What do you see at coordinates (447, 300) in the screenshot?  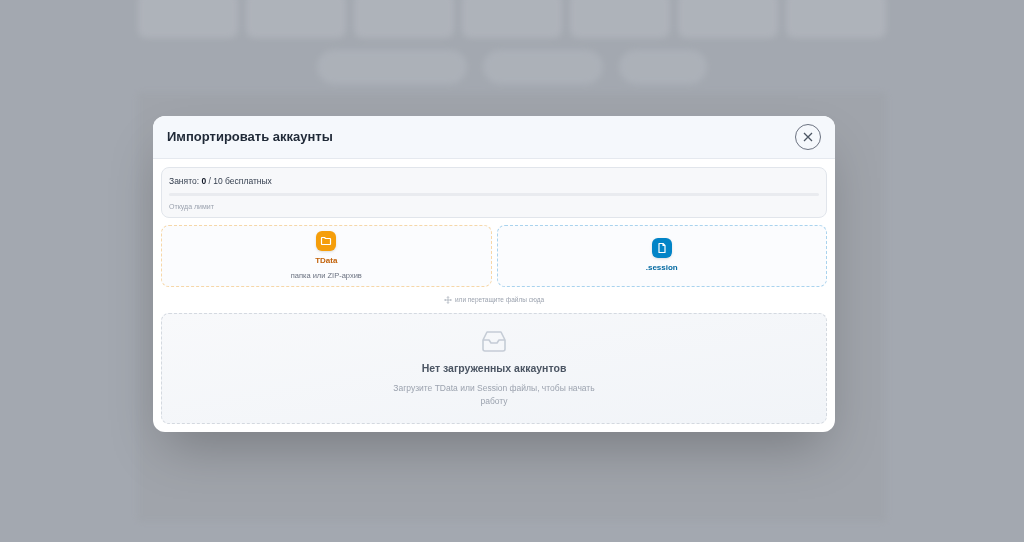 I see `move-icon` at bounding box center [447, 300].